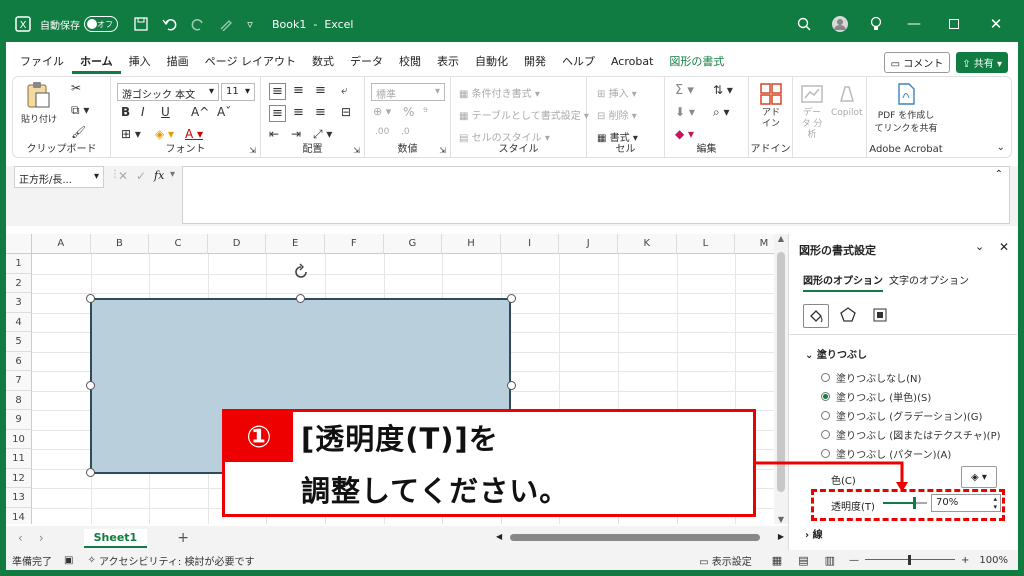 The width and height of the screenshot is (1024, 576). I want to click on copy-icon: ⧉ ▾, so click(80, 110).